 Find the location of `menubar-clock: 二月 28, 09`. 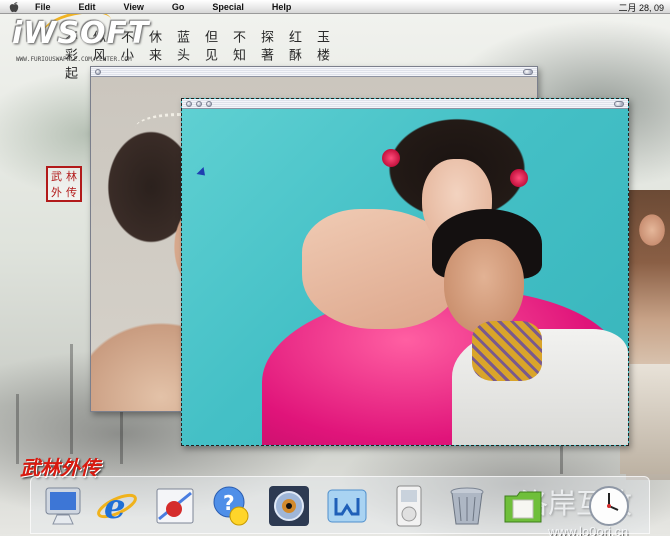

menubar-clock: 二月 28, 09 is located at coordinates (641, 7).